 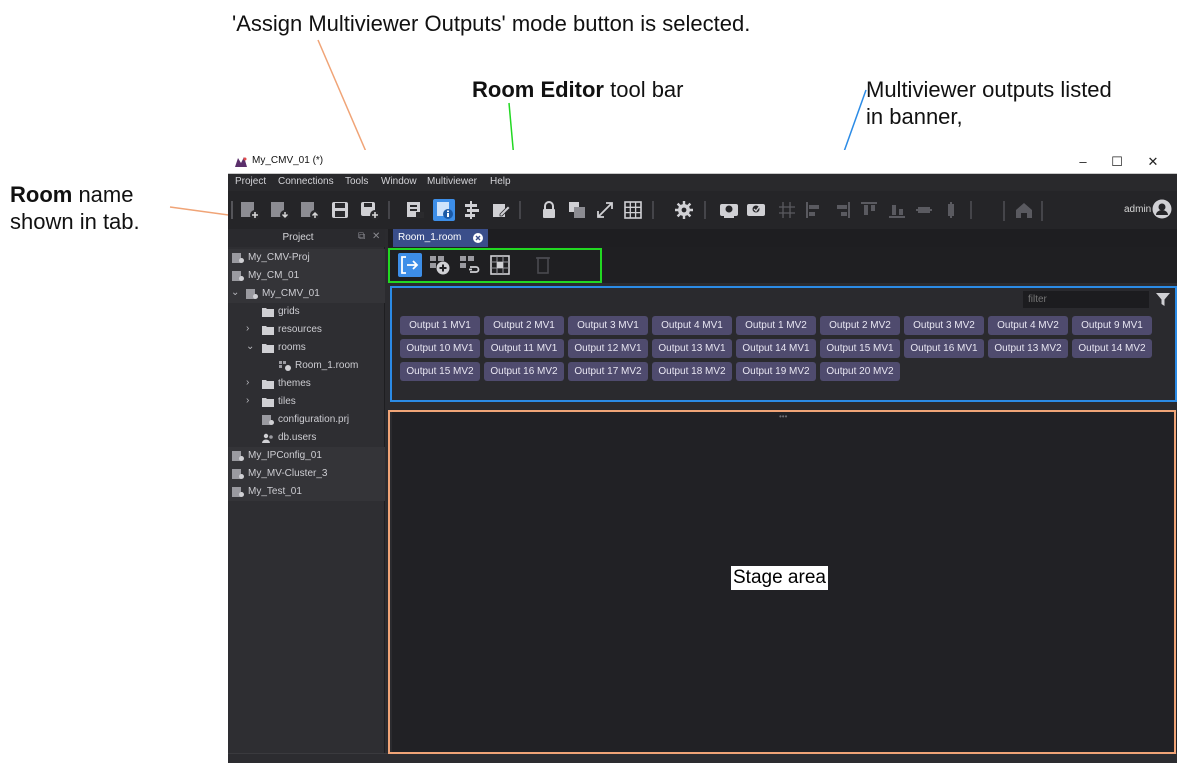 I want to click on tree-item-grids: grids, so click(x=306, y=312).